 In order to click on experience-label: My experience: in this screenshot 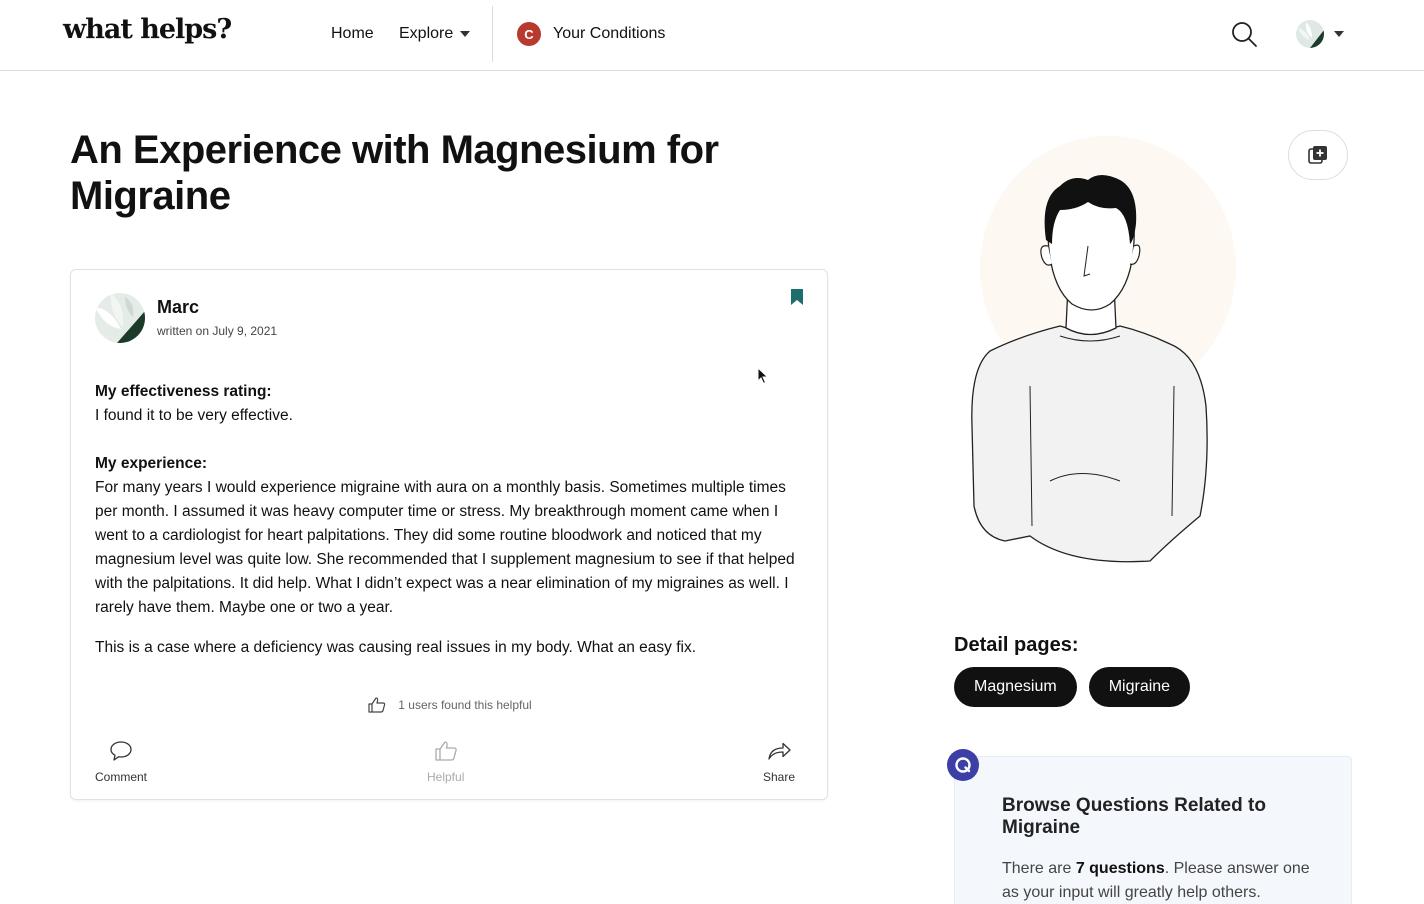, I will do `click(151, 463)`.